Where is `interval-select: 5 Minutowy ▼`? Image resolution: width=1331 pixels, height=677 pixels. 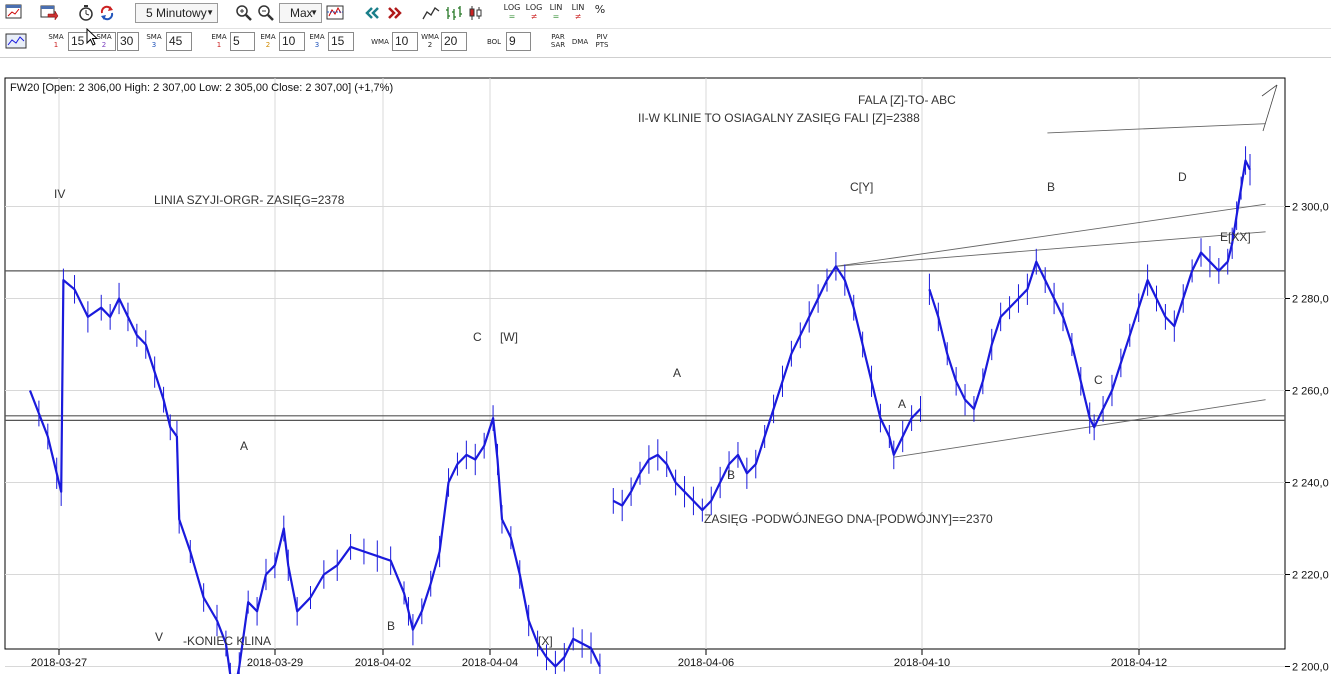
interval-select: 5 Minutowy ▼ is located at coordinates (176, 13).